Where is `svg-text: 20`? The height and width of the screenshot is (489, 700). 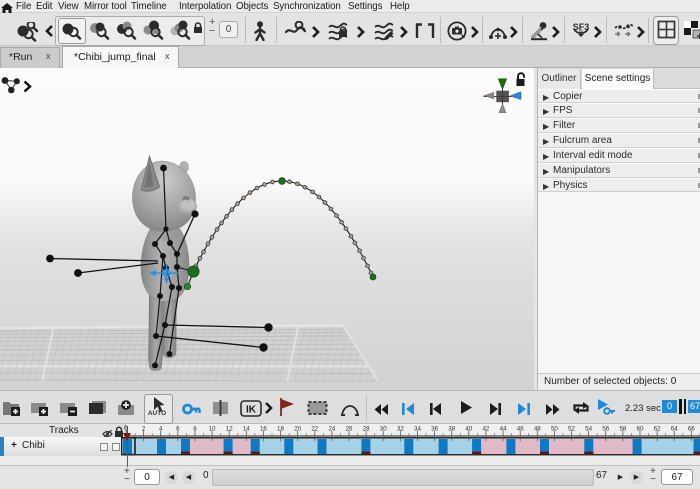
svg-text: 20 is located at coordinates (297, 429).